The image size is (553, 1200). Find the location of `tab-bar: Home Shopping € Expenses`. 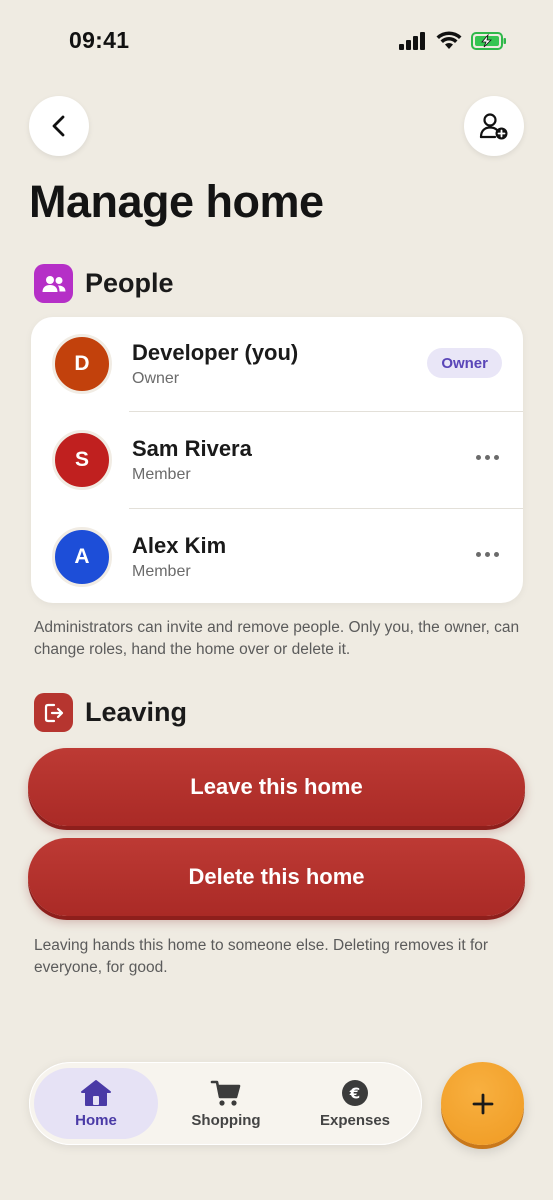

tab-bar: Home Shopping € Expenses is located at coordinates (225, 1103).